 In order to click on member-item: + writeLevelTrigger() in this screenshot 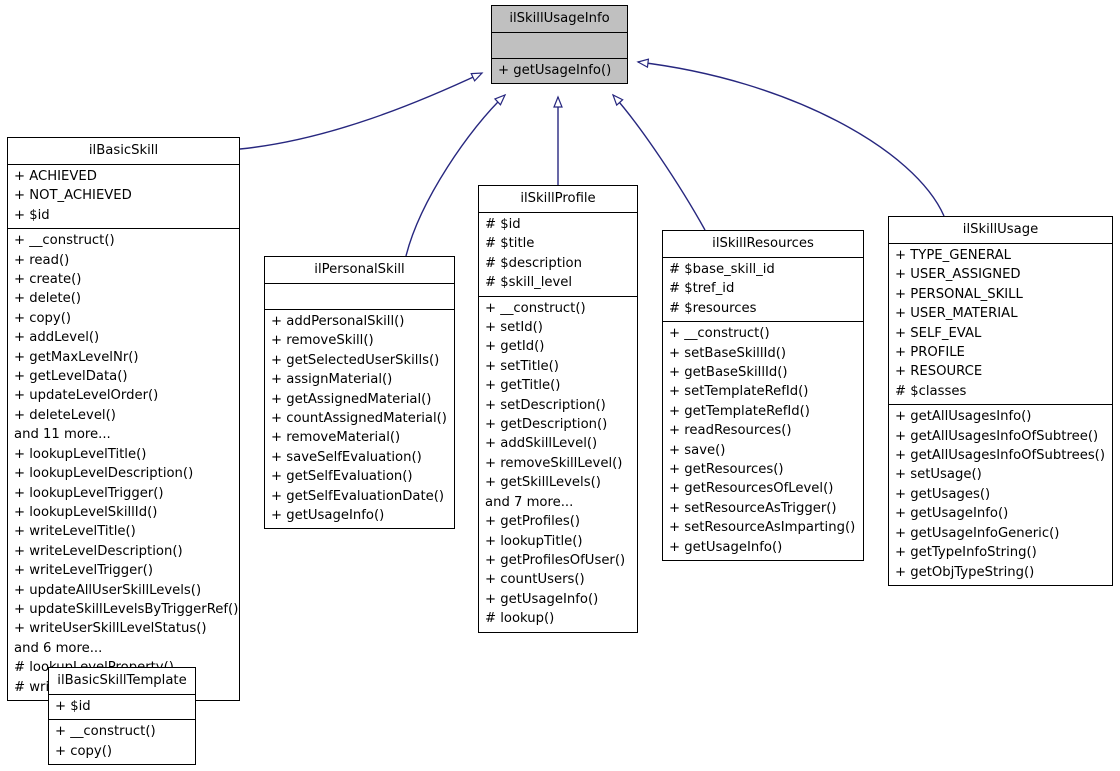, I will do `click(83, 571)`.